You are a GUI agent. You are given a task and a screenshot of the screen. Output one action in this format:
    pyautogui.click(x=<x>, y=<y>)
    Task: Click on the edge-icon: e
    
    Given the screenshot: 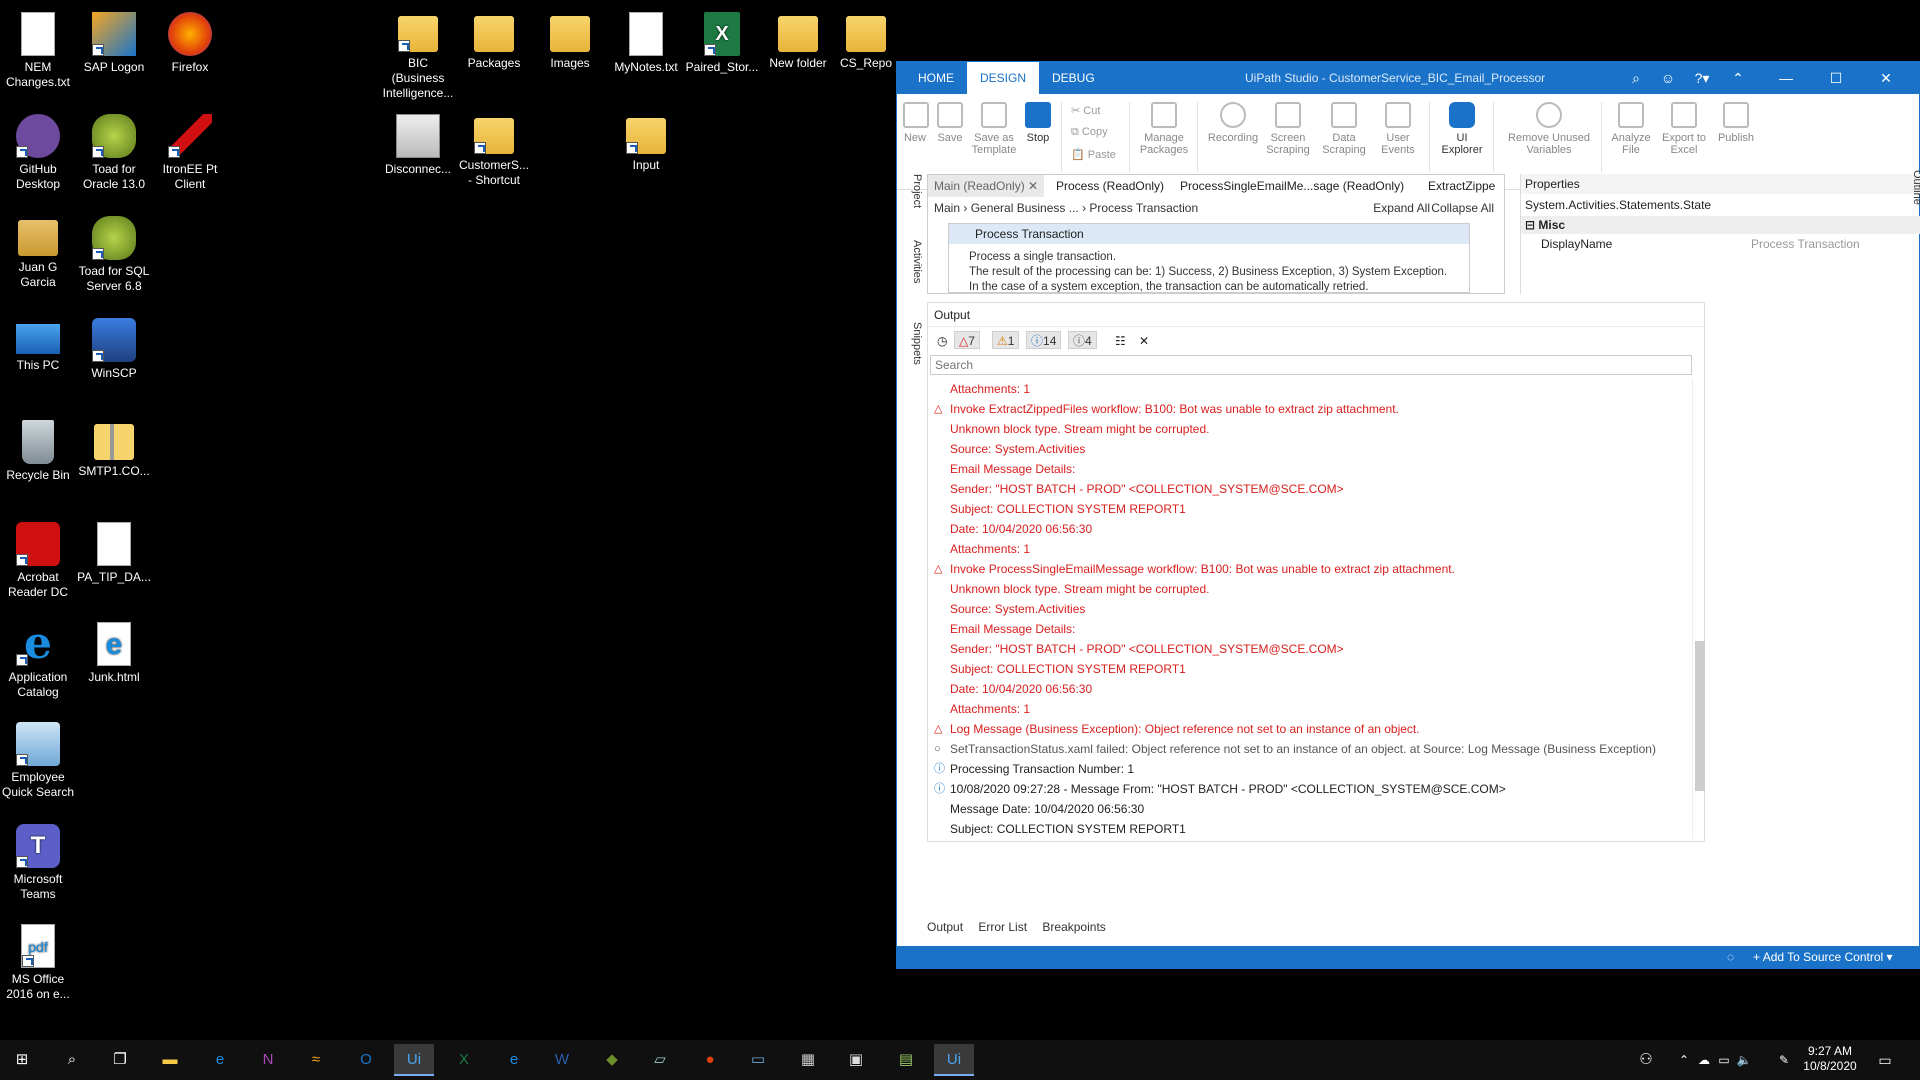 What is the action you would take?
    pyautogui.click(x=220, y=1060)
    